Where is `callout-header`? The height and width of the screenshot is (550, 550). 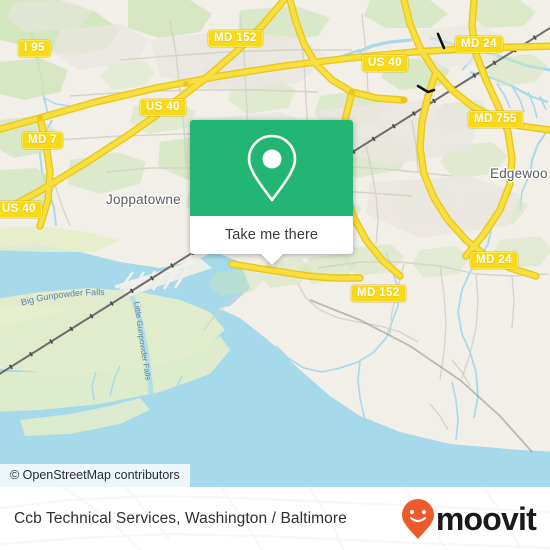
callout-header is located at coordinates (271, 168).